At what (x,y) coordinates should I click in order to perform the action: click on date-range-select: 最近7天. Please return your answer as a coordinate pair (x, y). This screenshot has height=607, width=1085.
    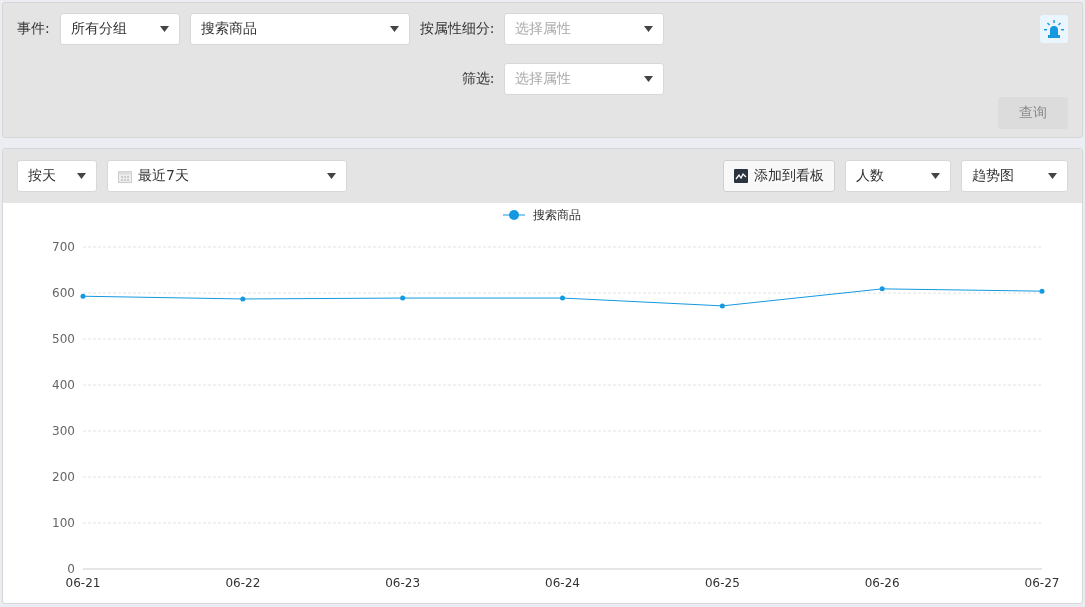
    Looking at the image, I should click on (227, 176).